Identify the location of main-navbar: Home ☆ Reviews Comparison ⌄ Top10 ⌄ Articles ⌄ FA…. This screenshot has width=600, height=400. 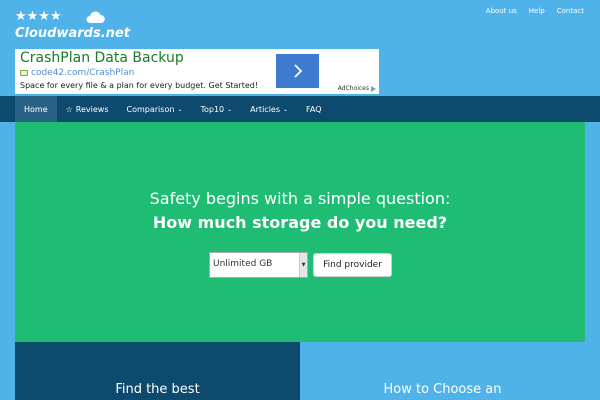
(300, 109).